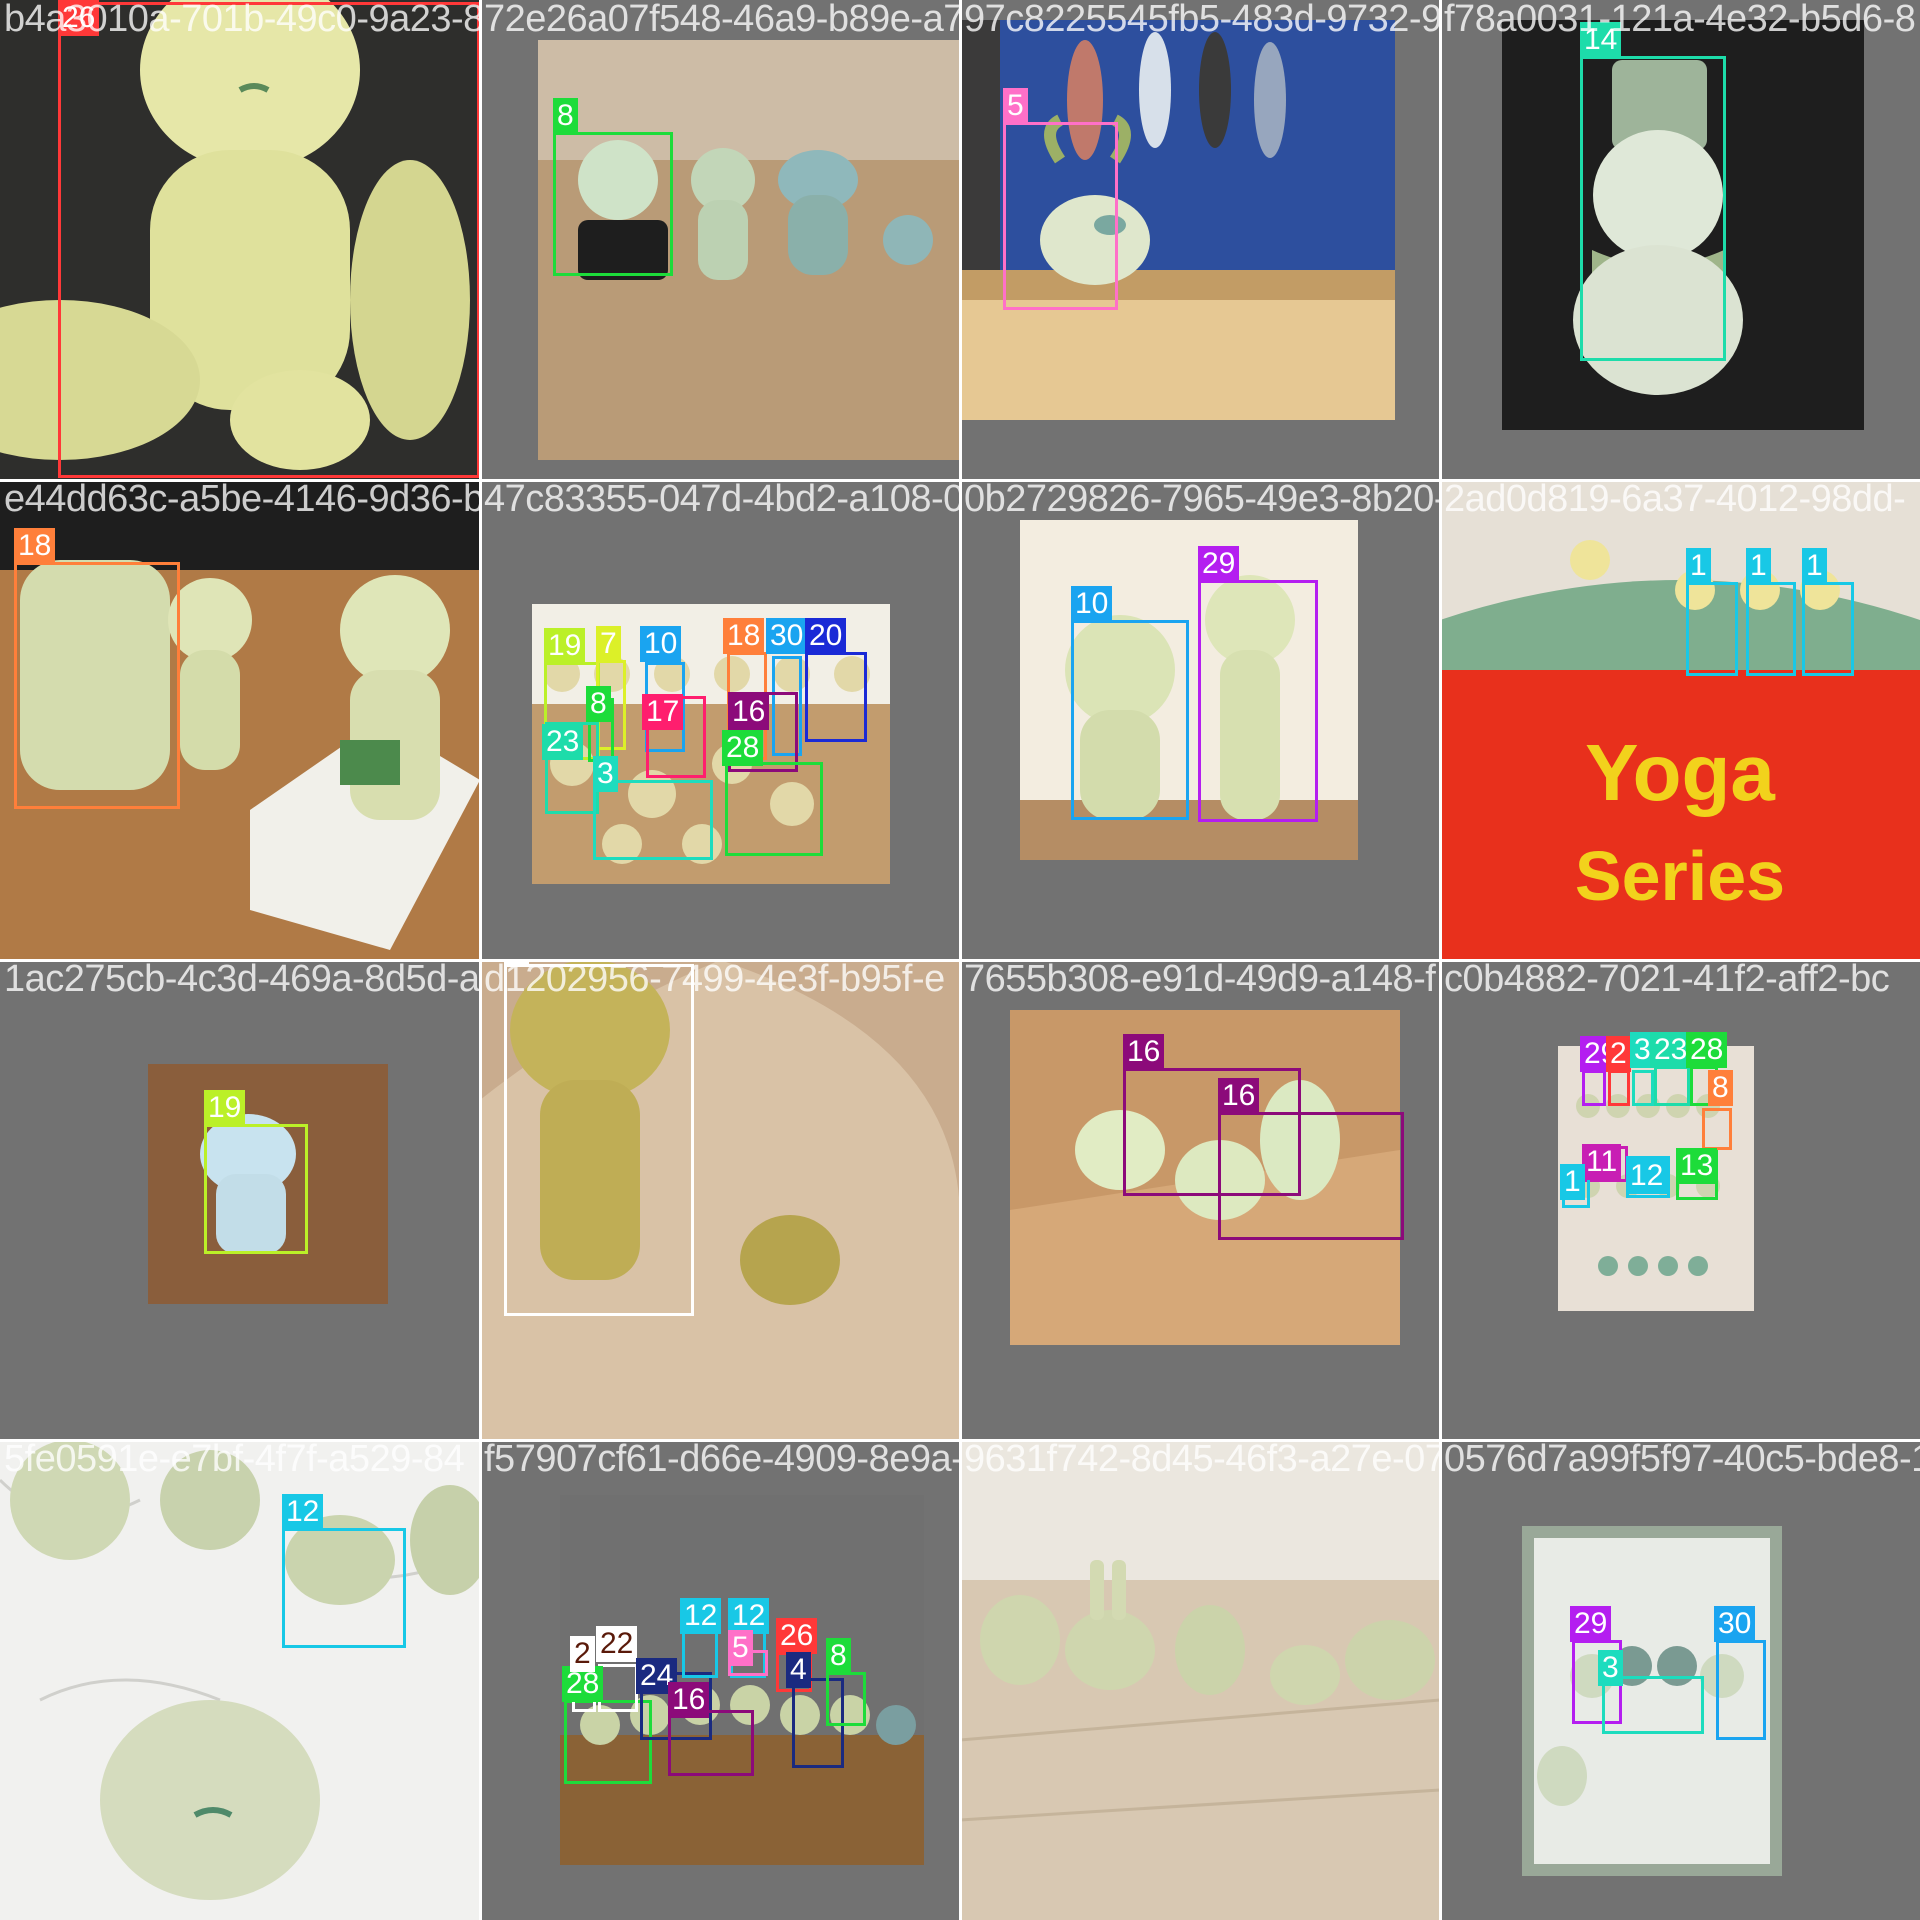 The image size is (1920, 1920). I want to click on mosaic-tile: 16 16 7655b308-e91d-49d9-a148-f, so click(1200, 1200).